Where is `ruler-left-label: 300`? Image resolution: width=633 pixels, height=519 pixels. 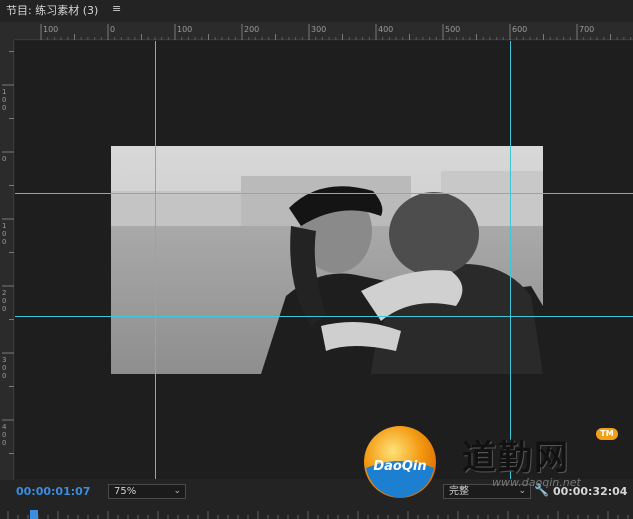
ruler-left-label: 300 is located at coordinates (4, 368).